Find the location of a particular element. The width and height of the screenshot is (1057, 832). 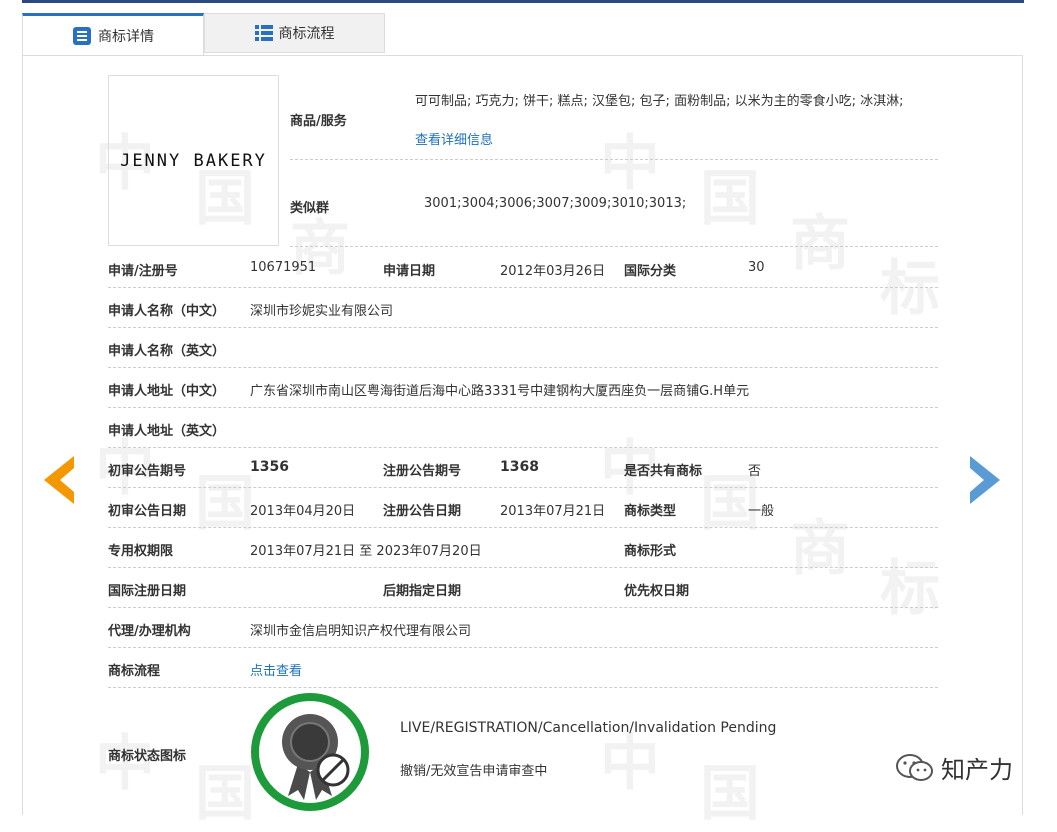

similar-group-label: 类似群 is located at coordinates (310, 208).